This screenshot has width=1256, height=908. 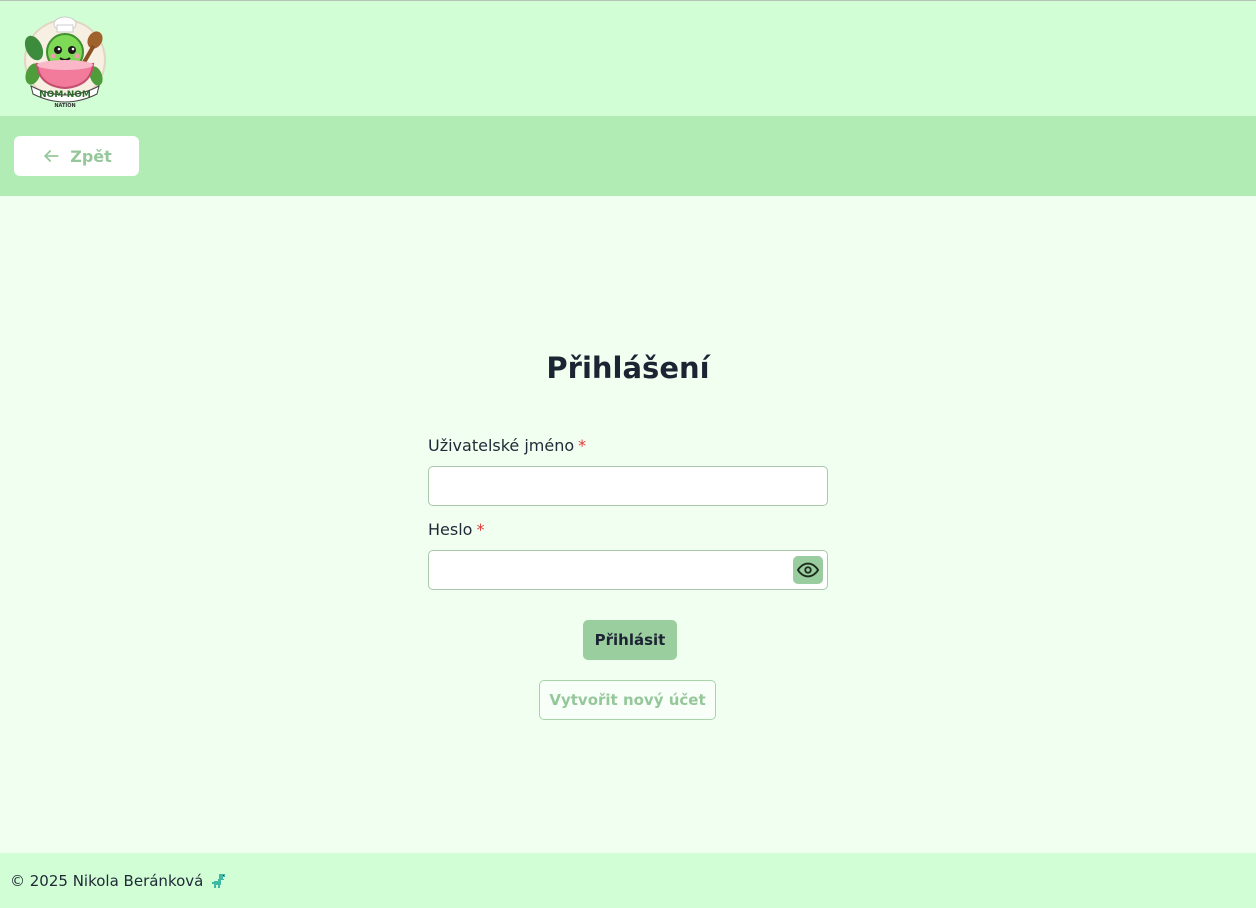 What do you see at coordinates (65, 95) in the screenshot?
I see `svg-text: NOM·NOM` at bounding box center [65, 95].